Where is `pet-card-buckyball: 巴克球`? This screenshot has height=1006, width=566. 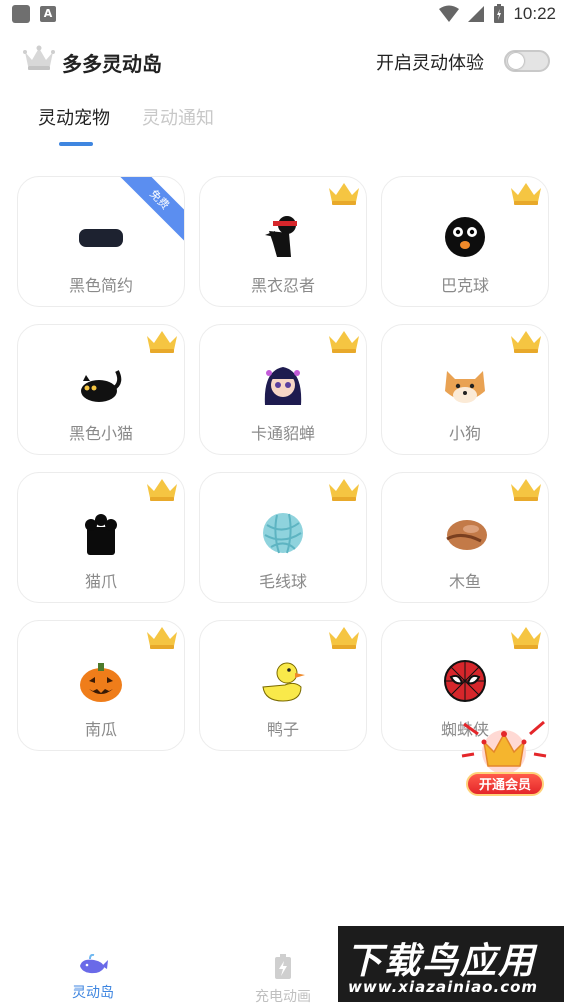
pet-card-buckyball: 巴克球 is located at coordinates (465, 241).